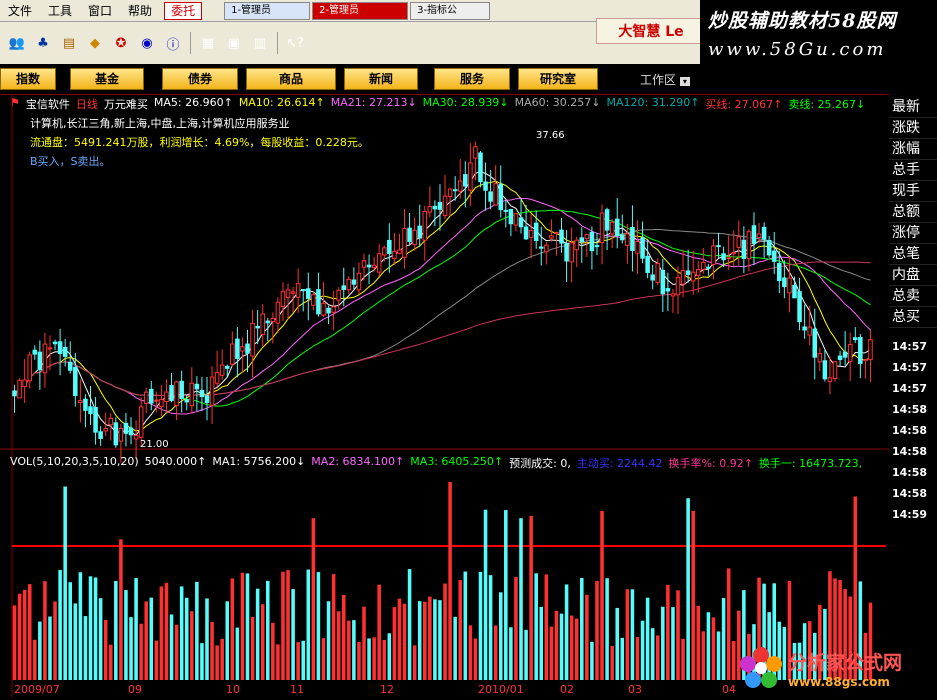 This screenshot has width=937, height=700. What do you see at coordinates (17, 43) in the screenshot?
I see `people-icon: 👥` at bounding box center [17, 43].